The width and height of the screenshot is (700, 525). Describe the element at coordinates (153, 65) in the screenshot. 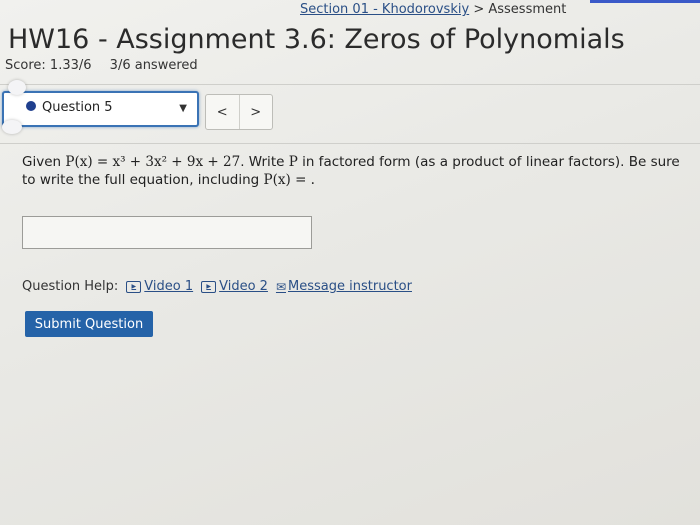

I see `answered-count: 3/6 answered` at that location.